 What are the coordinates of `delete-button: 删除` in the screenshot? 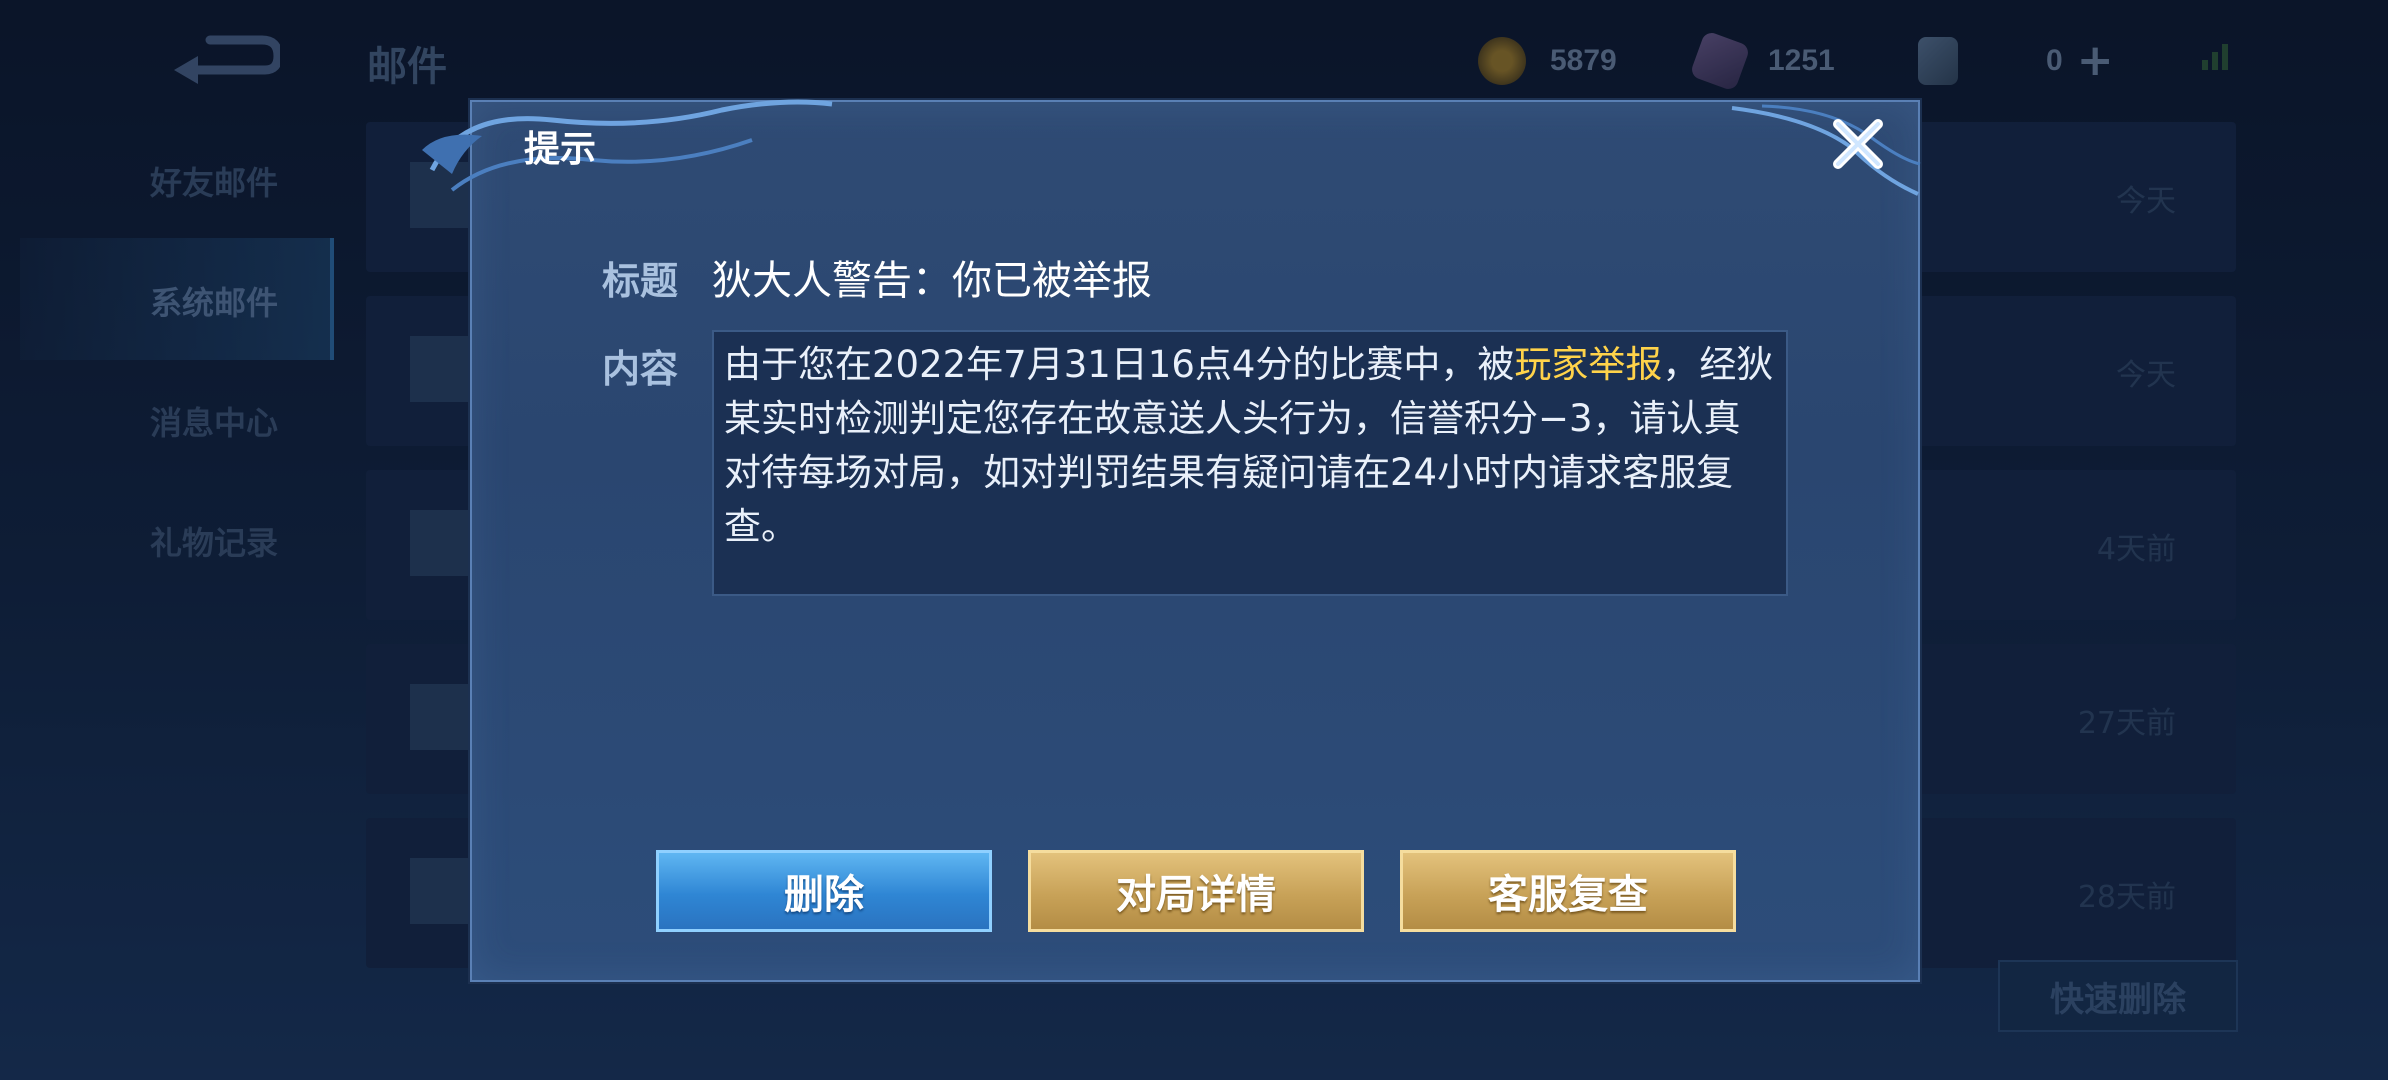 It's located at (824, 891).